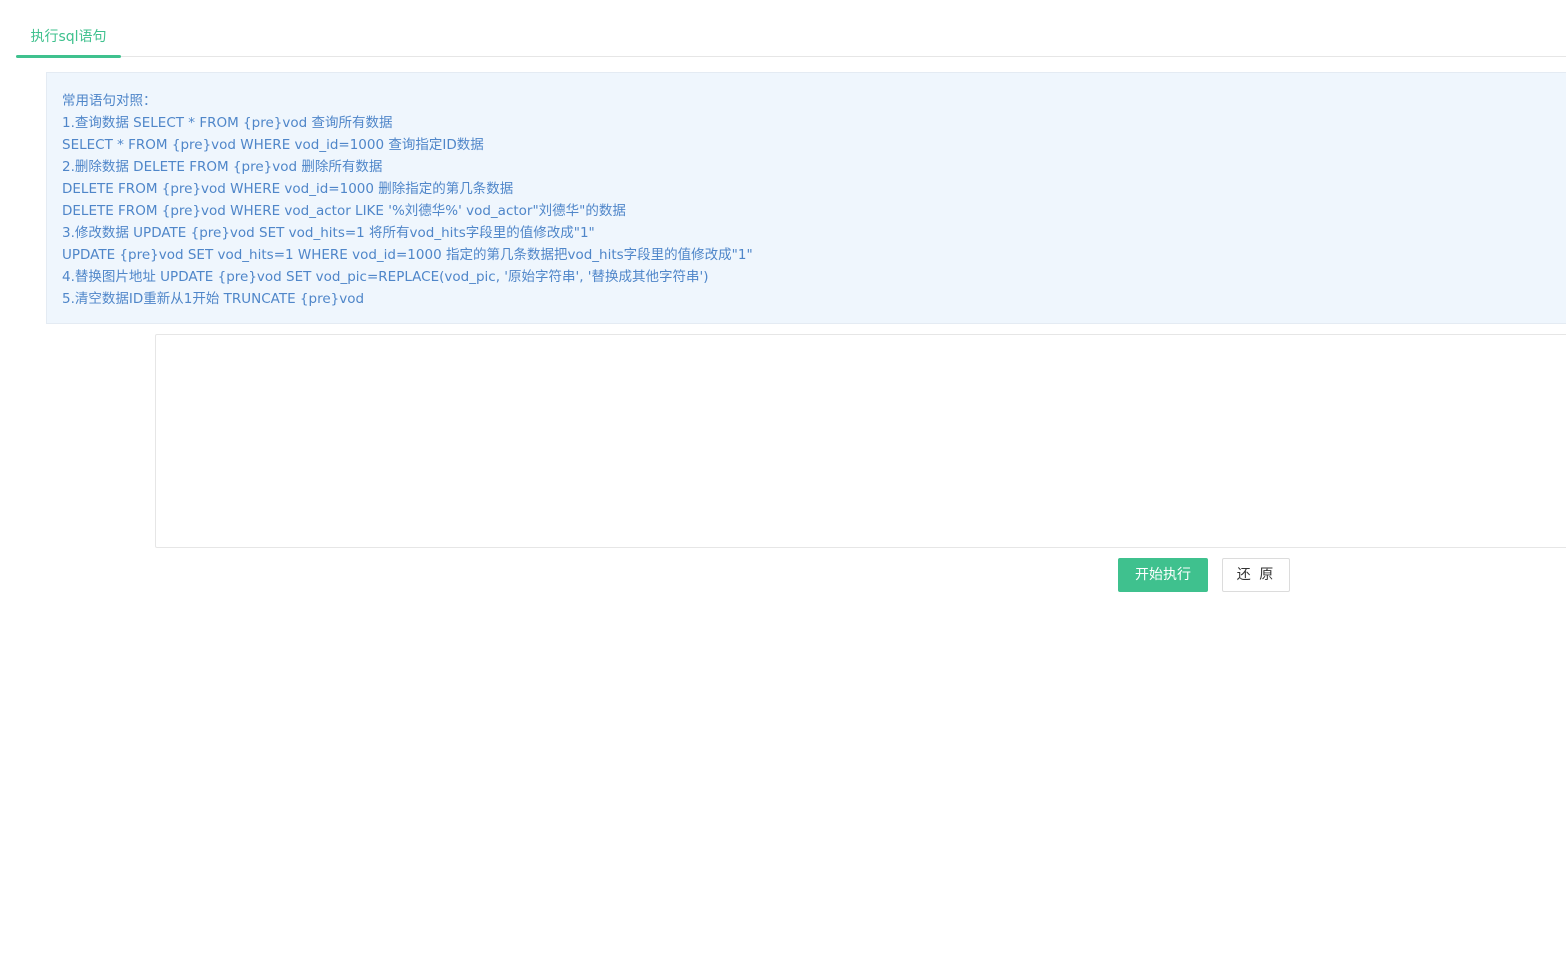 Image resolution: width=1566 pixels, height=958 pixels. I want to click on tips-line: 1.查询数据 SELECT * FROM {pre}vod 查询所有数据, so click(227, 123).